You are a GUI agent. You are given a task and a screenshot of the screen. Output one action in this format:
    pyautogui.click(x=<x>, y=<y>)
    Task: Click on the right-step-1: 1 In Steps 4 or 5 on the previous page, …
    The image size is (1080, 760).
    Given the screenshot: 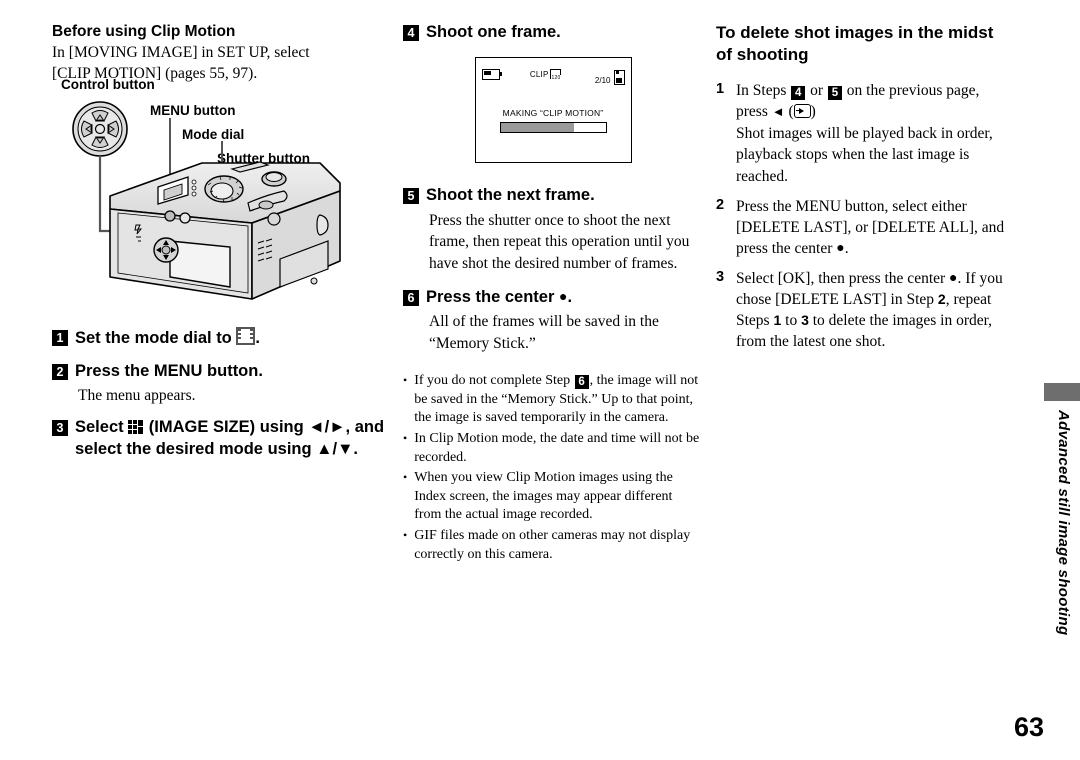 What is the action you would take?
    pyautogui.click(x=863, y=133)
    